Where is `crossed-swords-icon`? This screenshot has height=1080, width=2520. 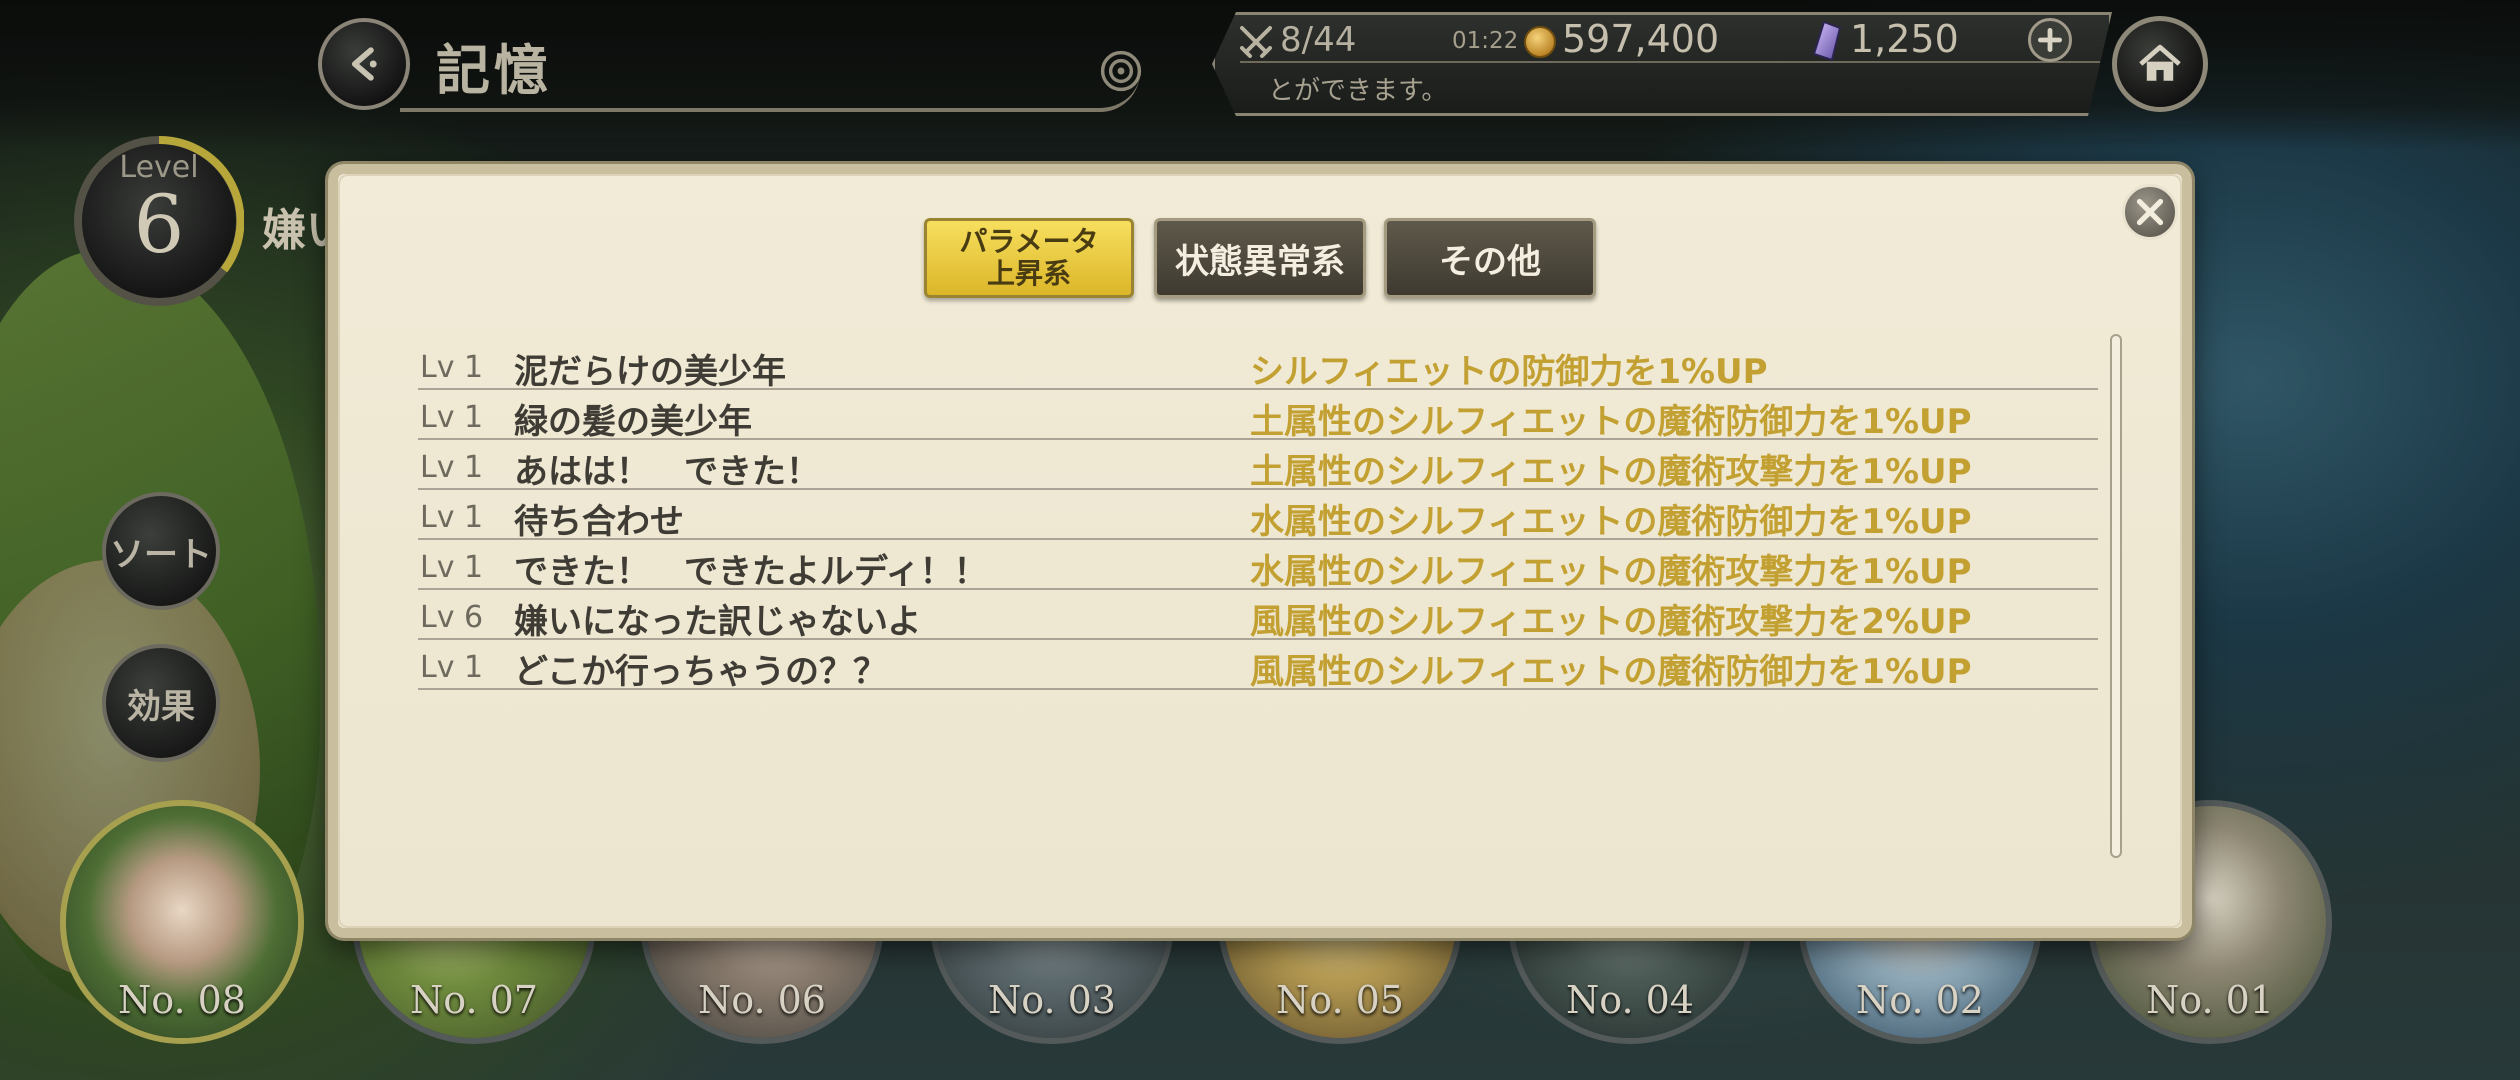
crossed-swords-icon is located at coordinates (1256, 42).